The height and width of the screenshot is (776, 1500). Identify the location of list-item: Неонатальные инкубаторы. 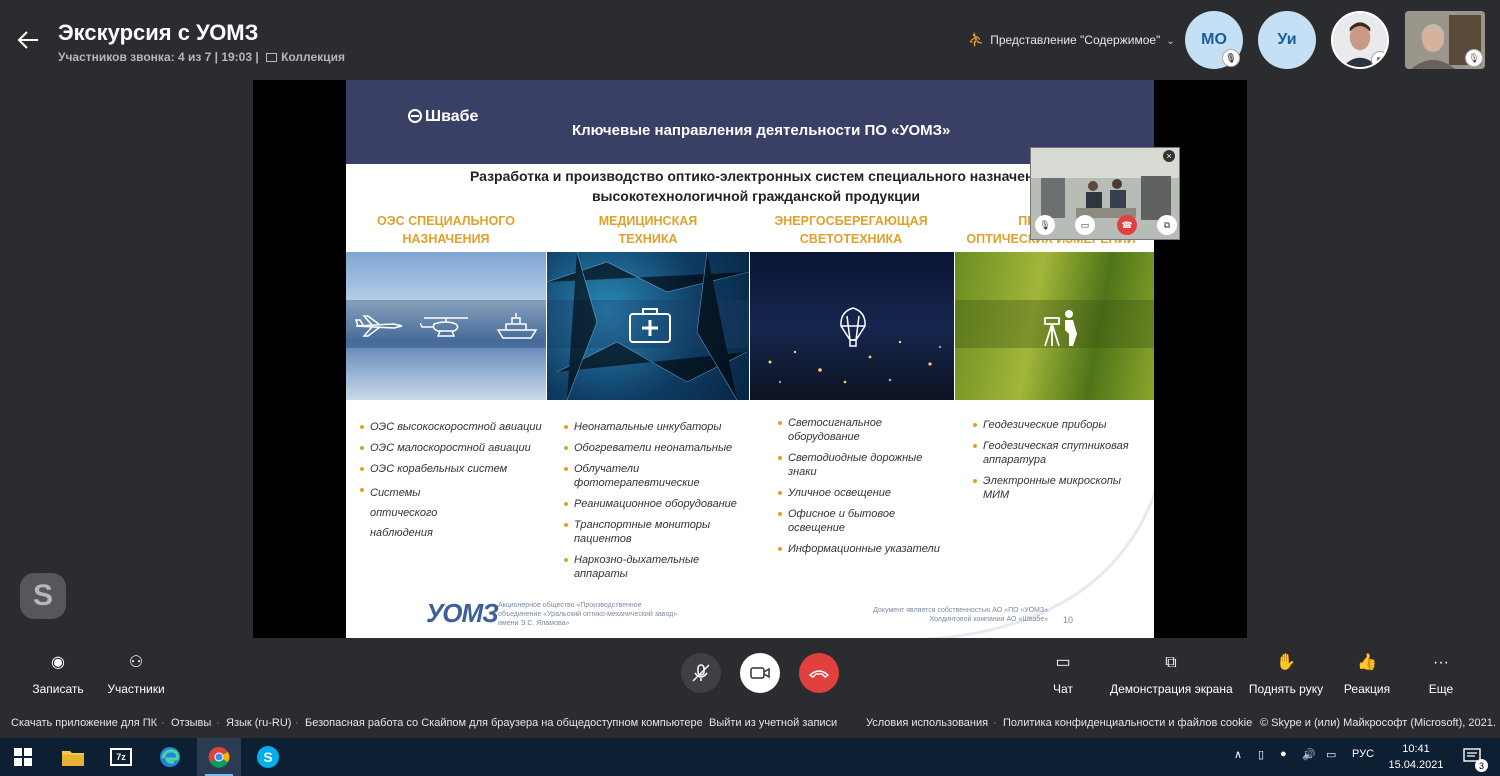
(654, 427).